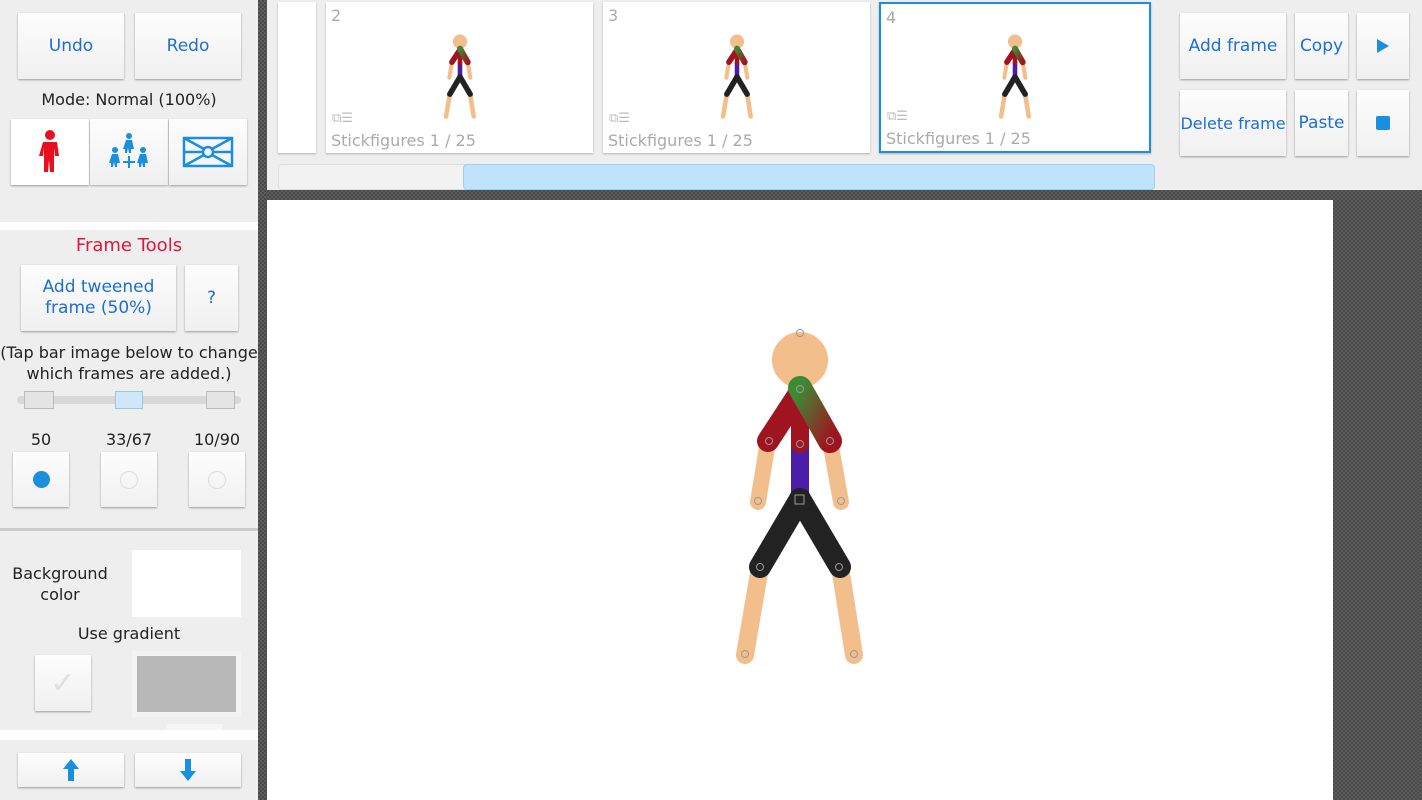 This screenshot has width=1422, height=800. I want to click on canvas-margin, so click(1377, 500).